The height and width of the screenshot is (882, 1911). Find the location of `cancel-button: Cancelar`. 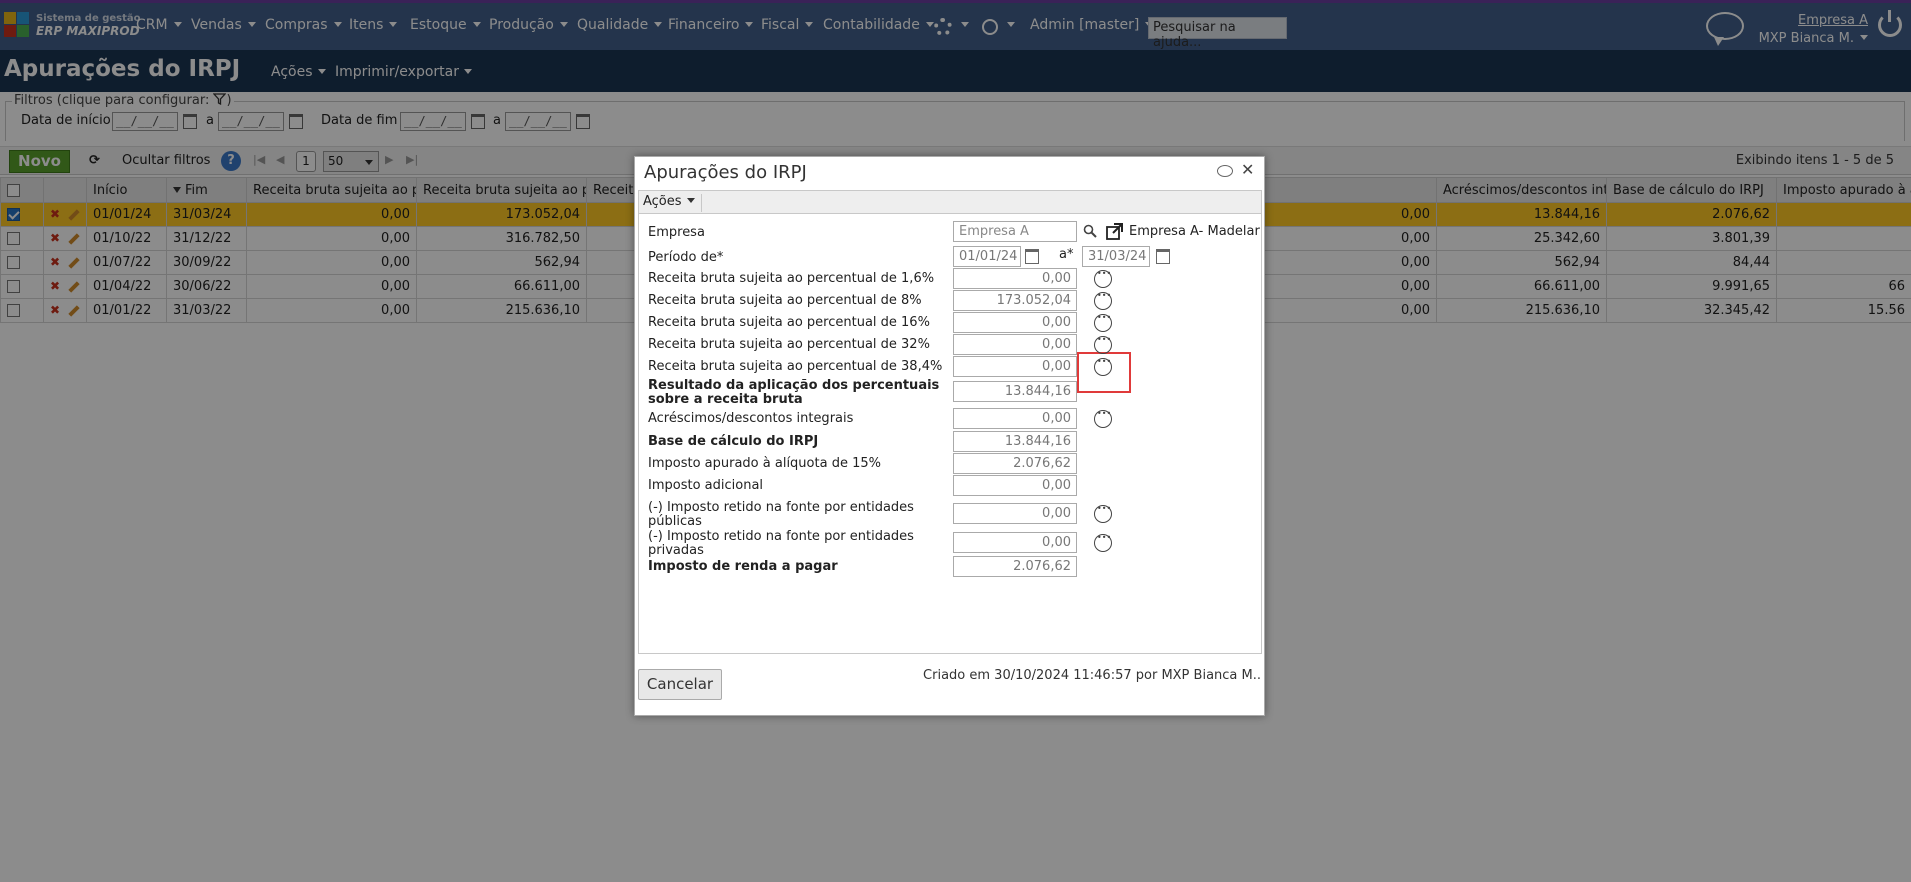

cancel-button: Cancelar is located at coordinates (680, 684).